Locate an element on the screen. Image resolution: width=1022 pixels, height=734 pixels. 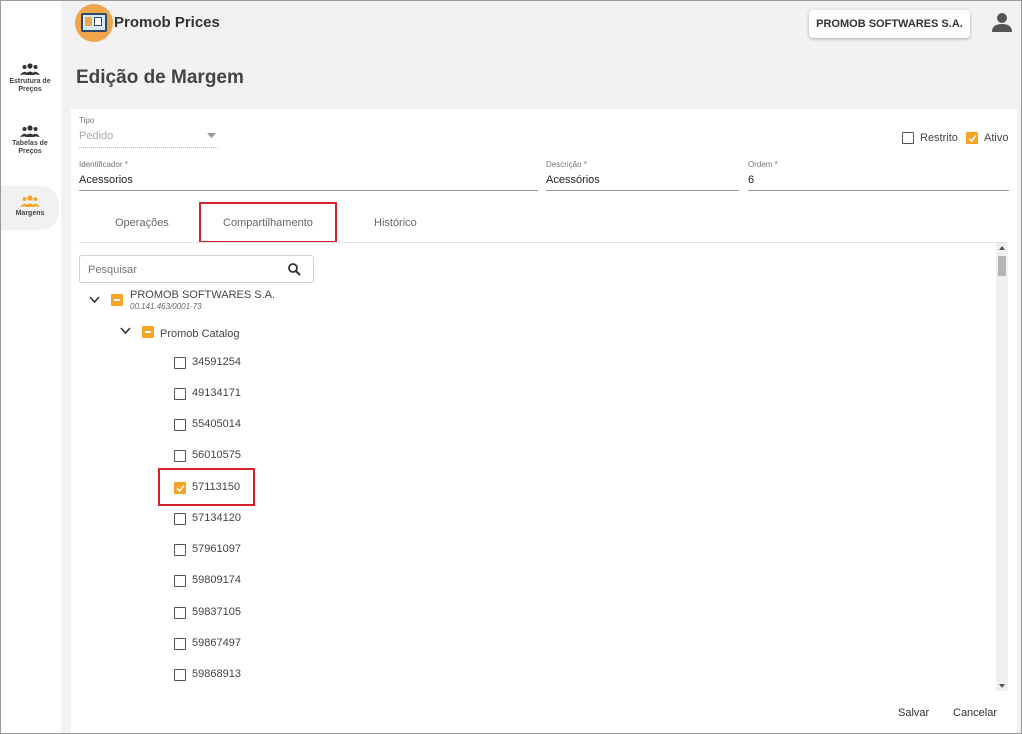
identificador-underline is located at coordinates (308, 190).